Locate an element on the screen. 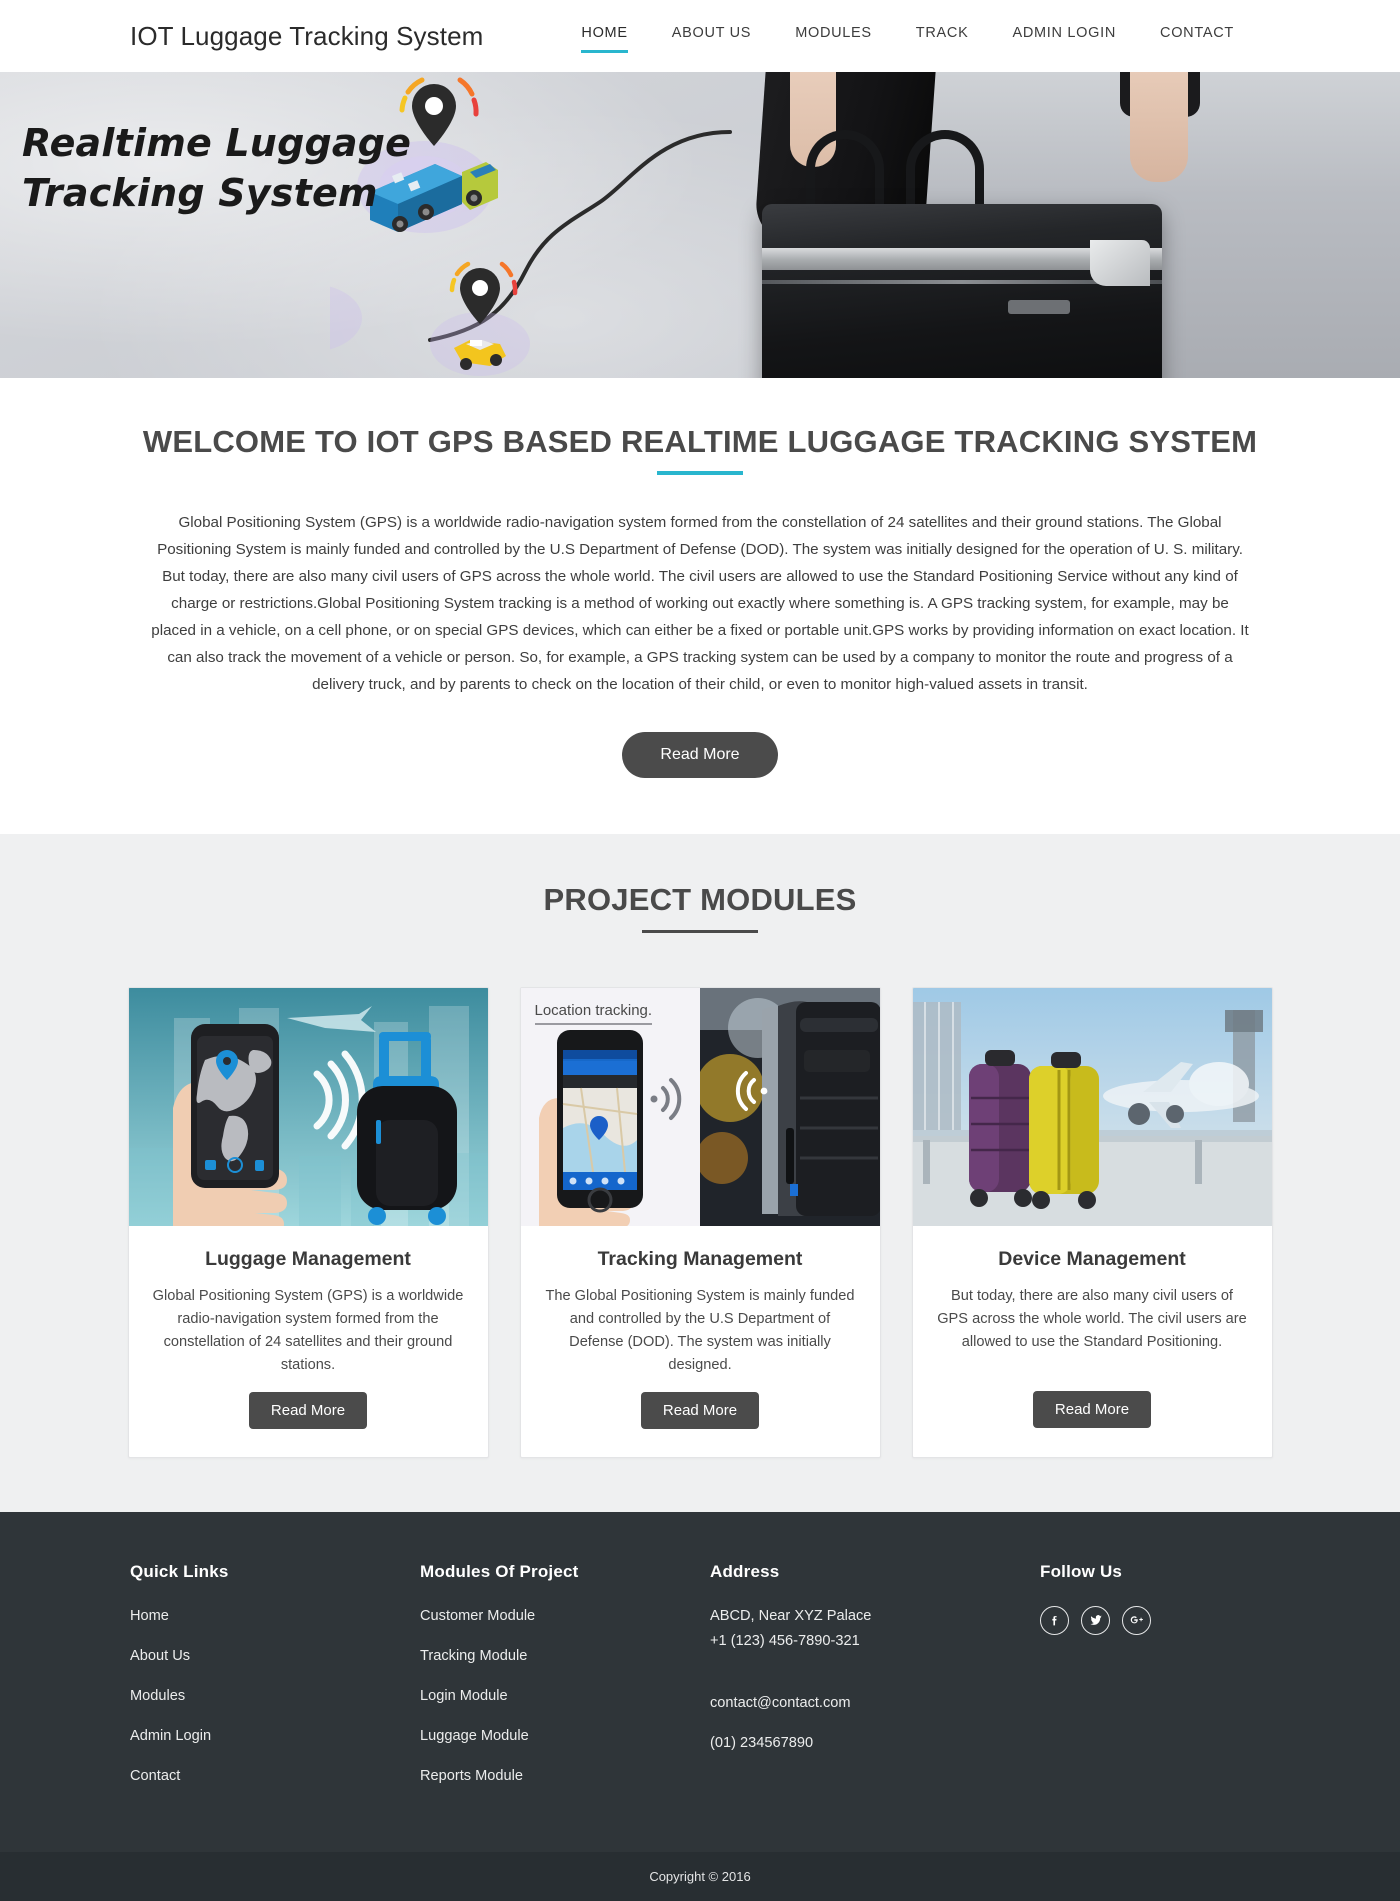 This screenshot has width=1400, height=1901. address-email: contact@contact.com is located at coordinates (875, 1703).